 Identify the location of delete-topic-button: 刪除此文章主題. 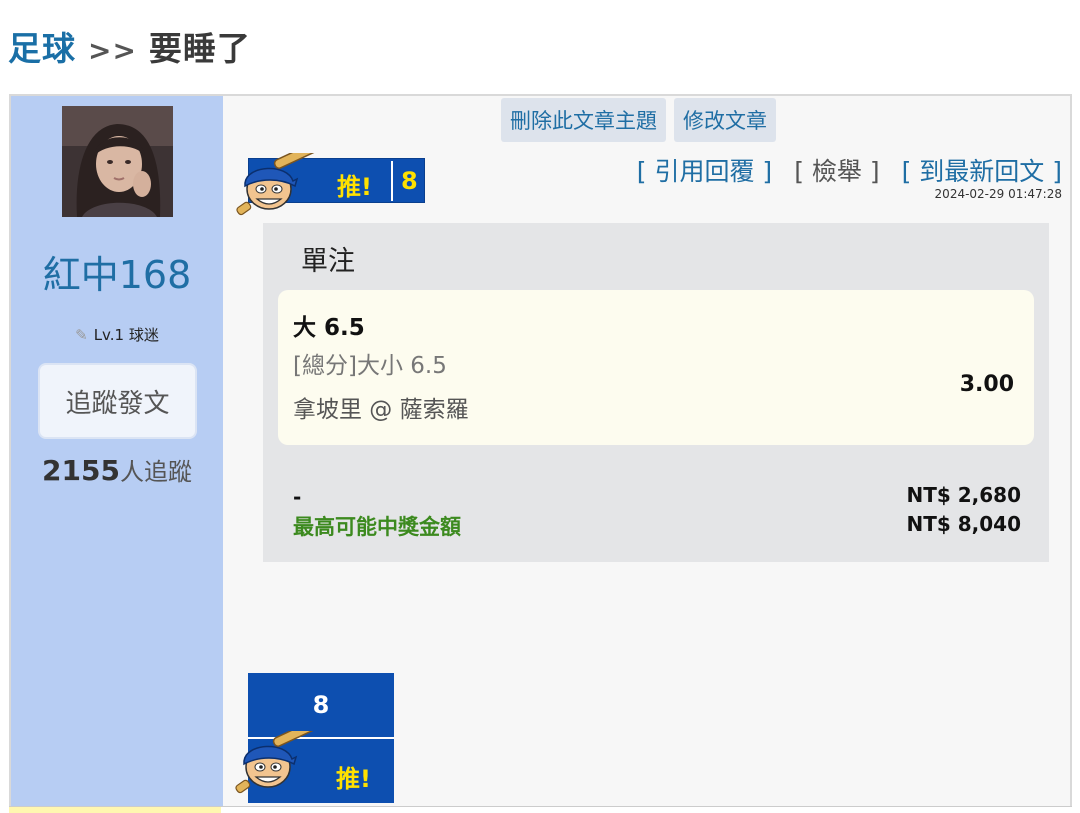
(583, 120).